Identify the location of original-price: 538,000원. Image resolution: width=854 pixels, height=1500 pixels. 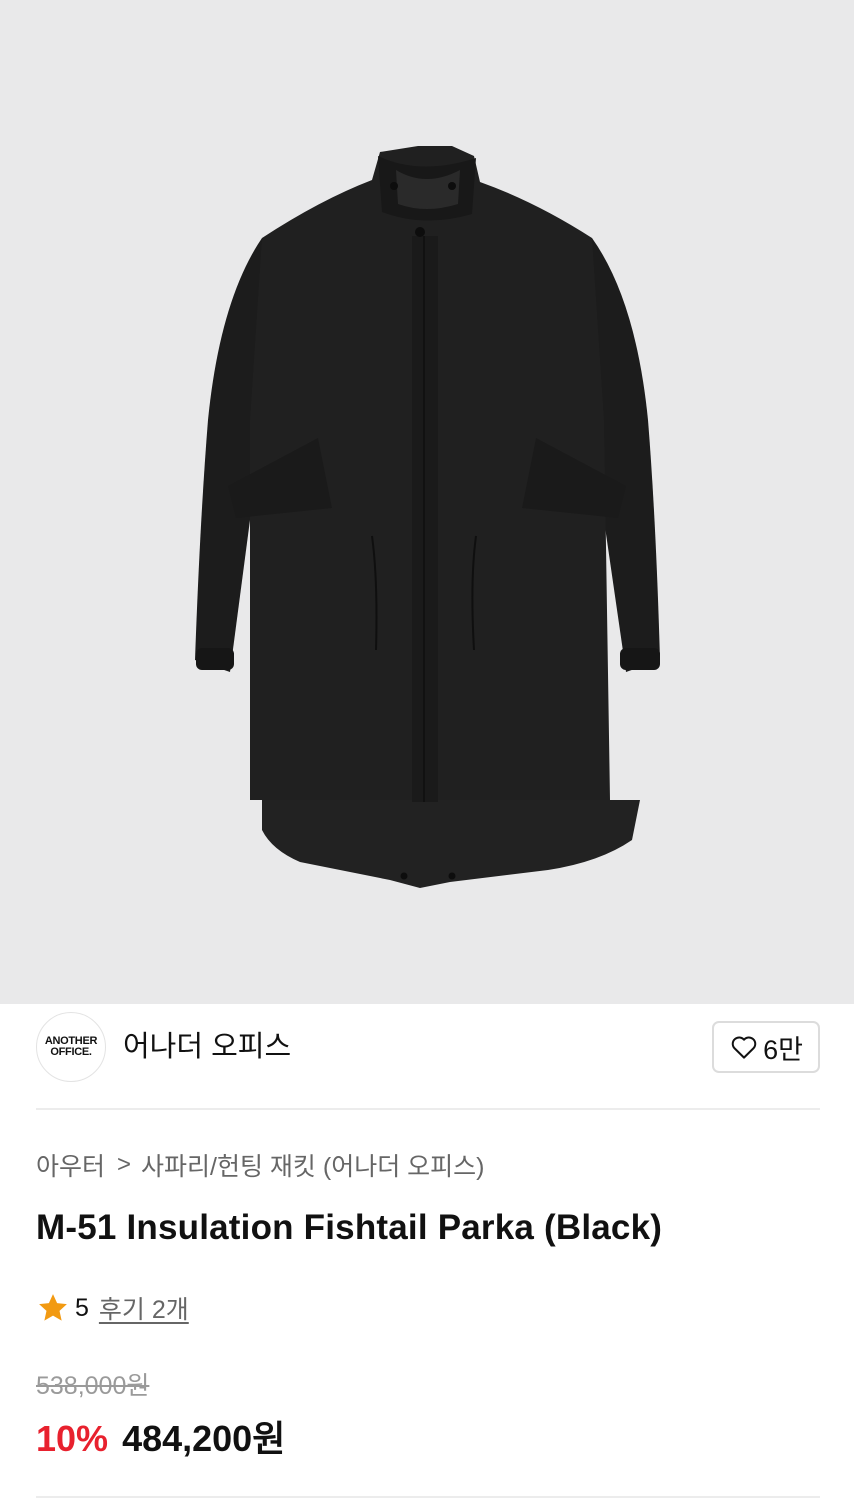
(93, 1386).